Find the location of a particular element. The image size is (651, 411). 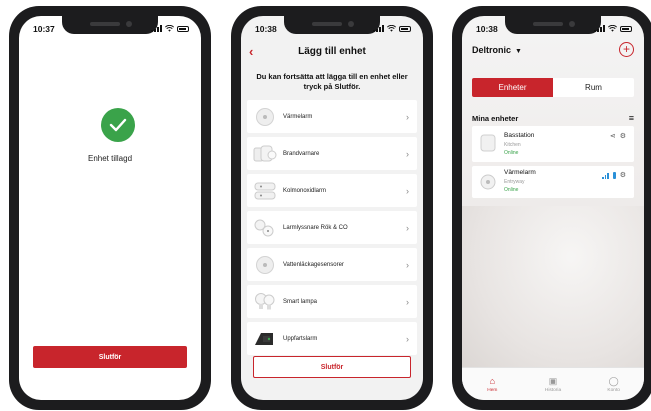

home-icon: ⌂ is located at coordinates (492, 380).